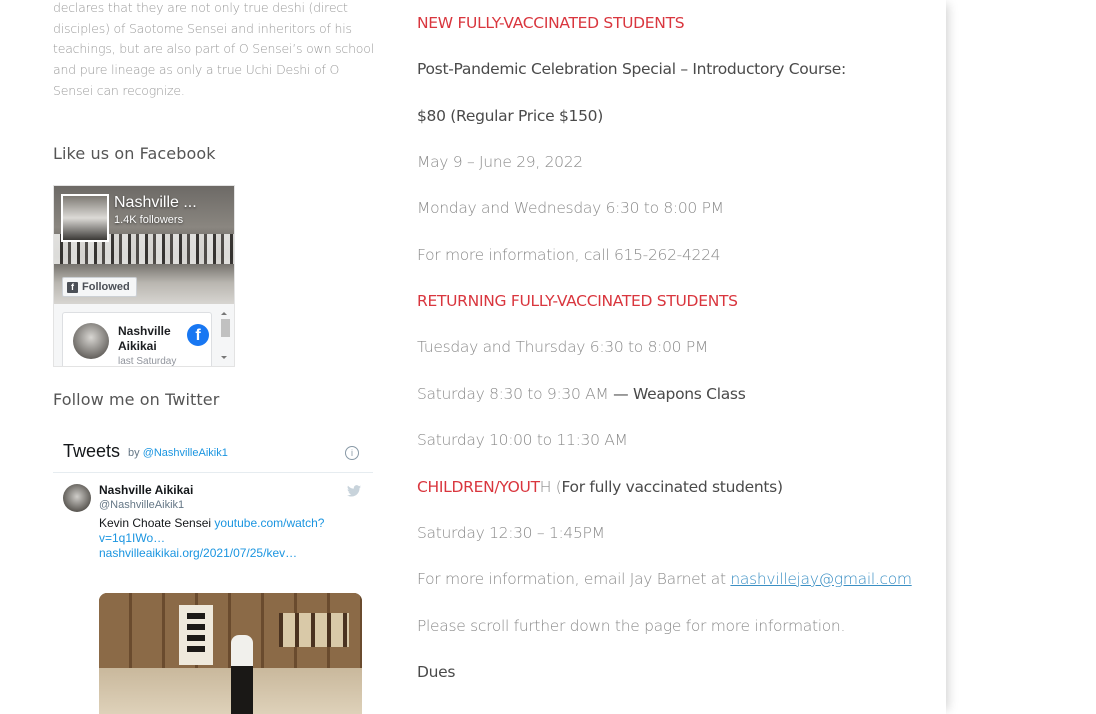  Describe the element at coordinates (136, 399) in the screenshot. I see `twitter-widget-title: Follow me on Twitter` at that location.